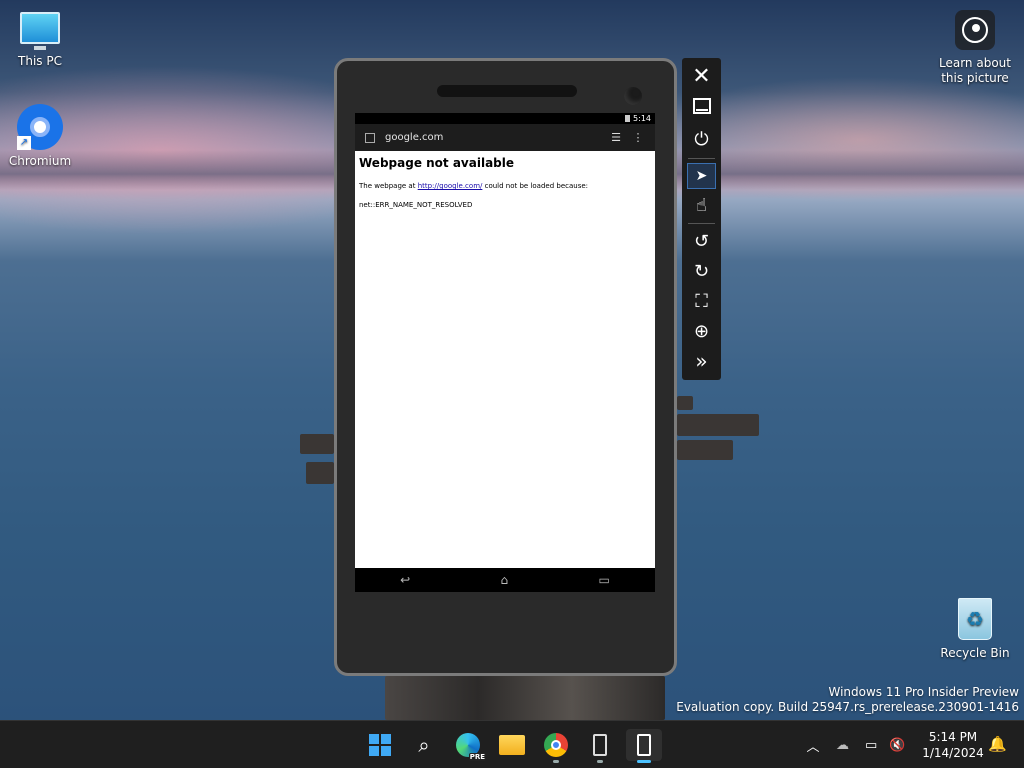  Describe the element at coordinates (40, 161) in the screenshot. I see `desktop-icon-label: Chromium` at that location.